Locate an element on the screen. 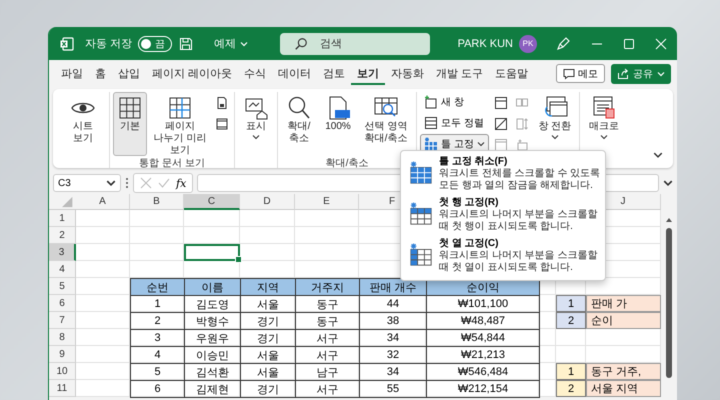 This screenshot has width=720, height=400. user-name: PARK KUN is located at coordinates (485, 44).